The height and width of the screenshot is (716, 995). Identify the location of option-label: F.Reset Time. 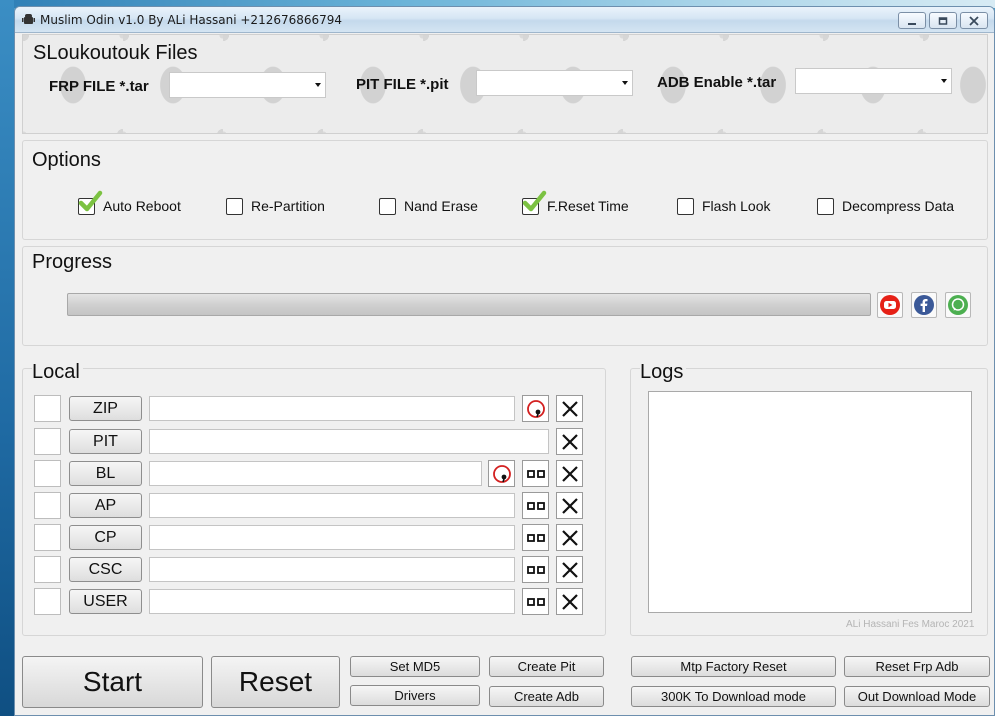
(588, 206).